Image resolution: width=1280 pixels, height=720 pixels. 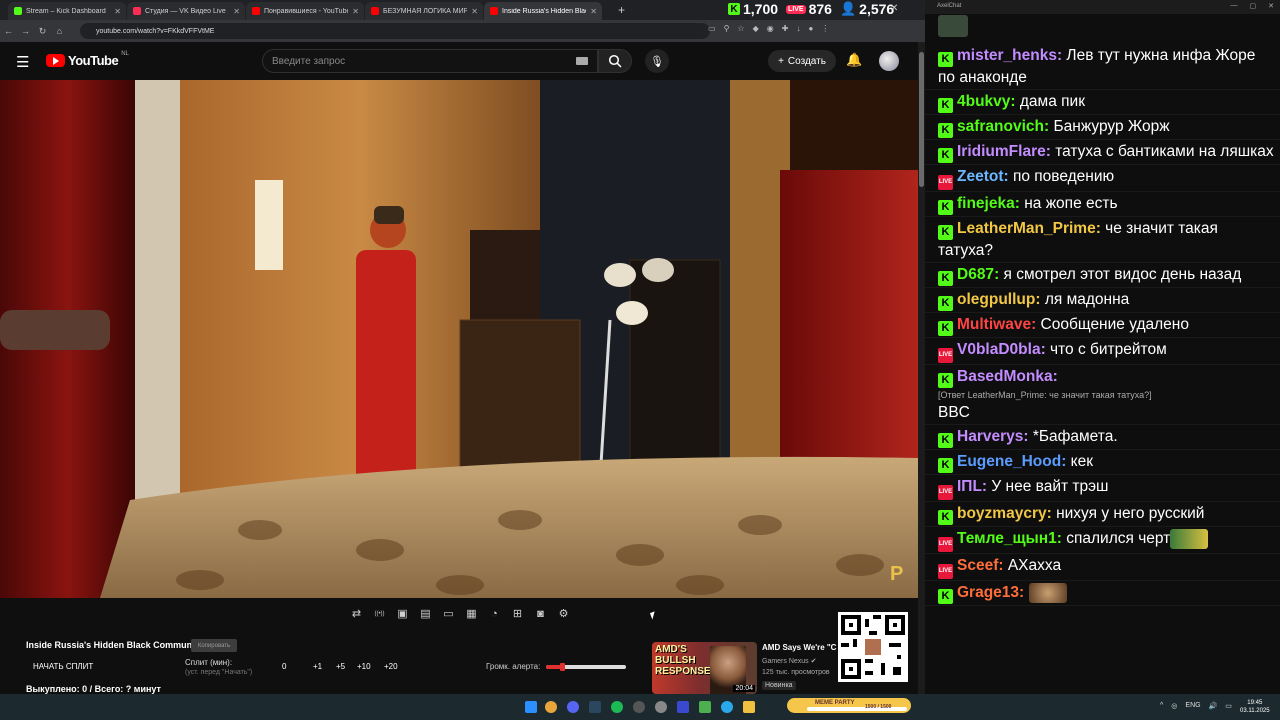 I want to click on search-button, so click(x=615, y=61).